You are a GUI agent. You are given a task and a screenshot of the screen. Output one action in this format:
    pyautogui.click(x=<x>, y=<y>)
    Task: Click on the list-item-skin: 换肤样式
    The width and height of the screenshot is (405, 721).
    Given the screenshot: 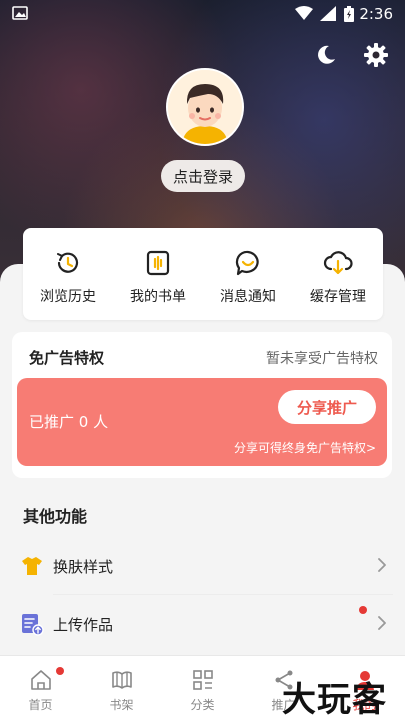 What is the action you would take?
    pyautogui.click(x=202, y=566)
    